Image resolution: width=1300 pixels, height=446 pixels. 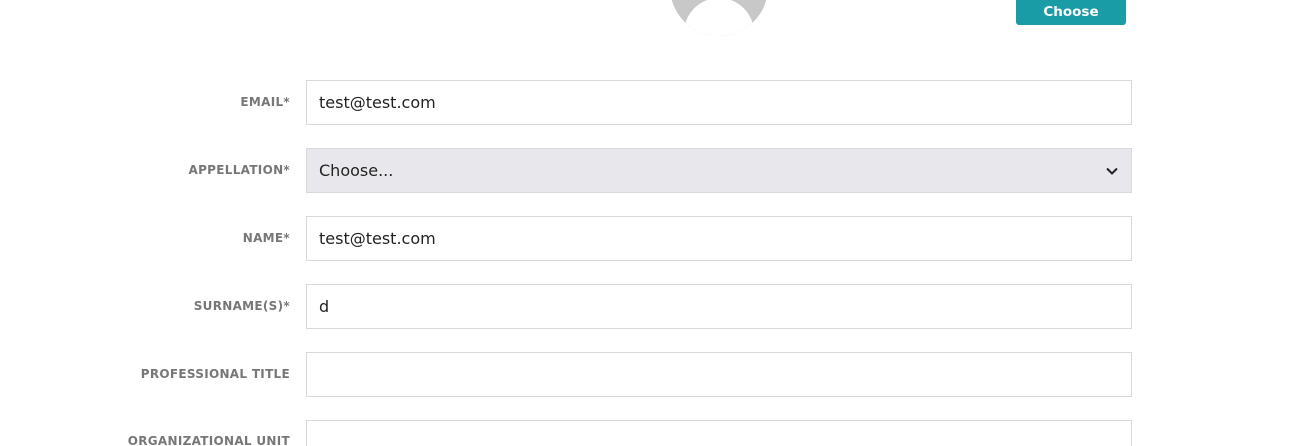 I want to click on professional-title-row: PROFESSIONAL TITLE, so click(x=650, y=374).